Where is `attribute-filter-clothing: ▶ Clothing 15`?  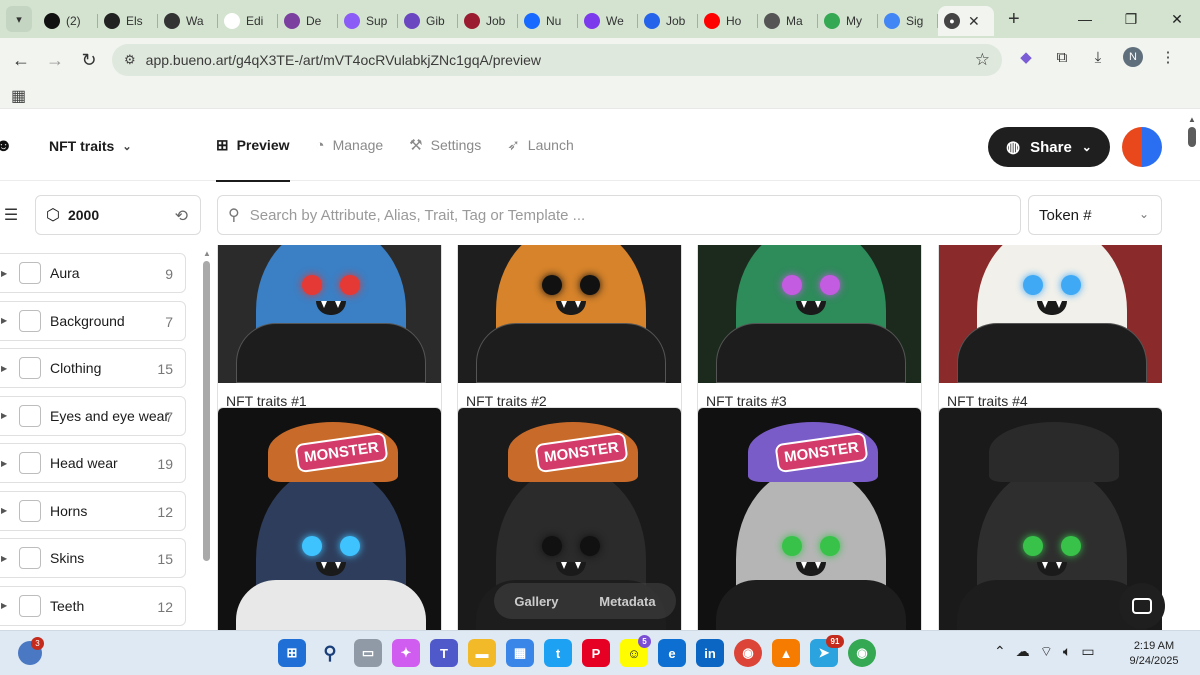
attribute-filter-clothing: ▶ Clothing 15 is located at coordinates (93, 368).